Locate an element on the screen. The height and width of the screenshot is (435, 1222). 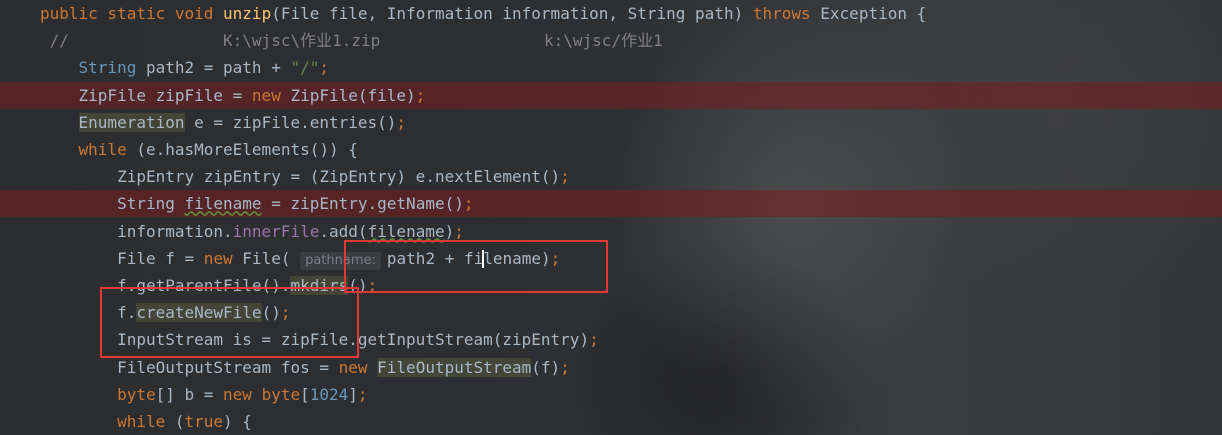
code-token: ] is located at coordinates (353, 394).